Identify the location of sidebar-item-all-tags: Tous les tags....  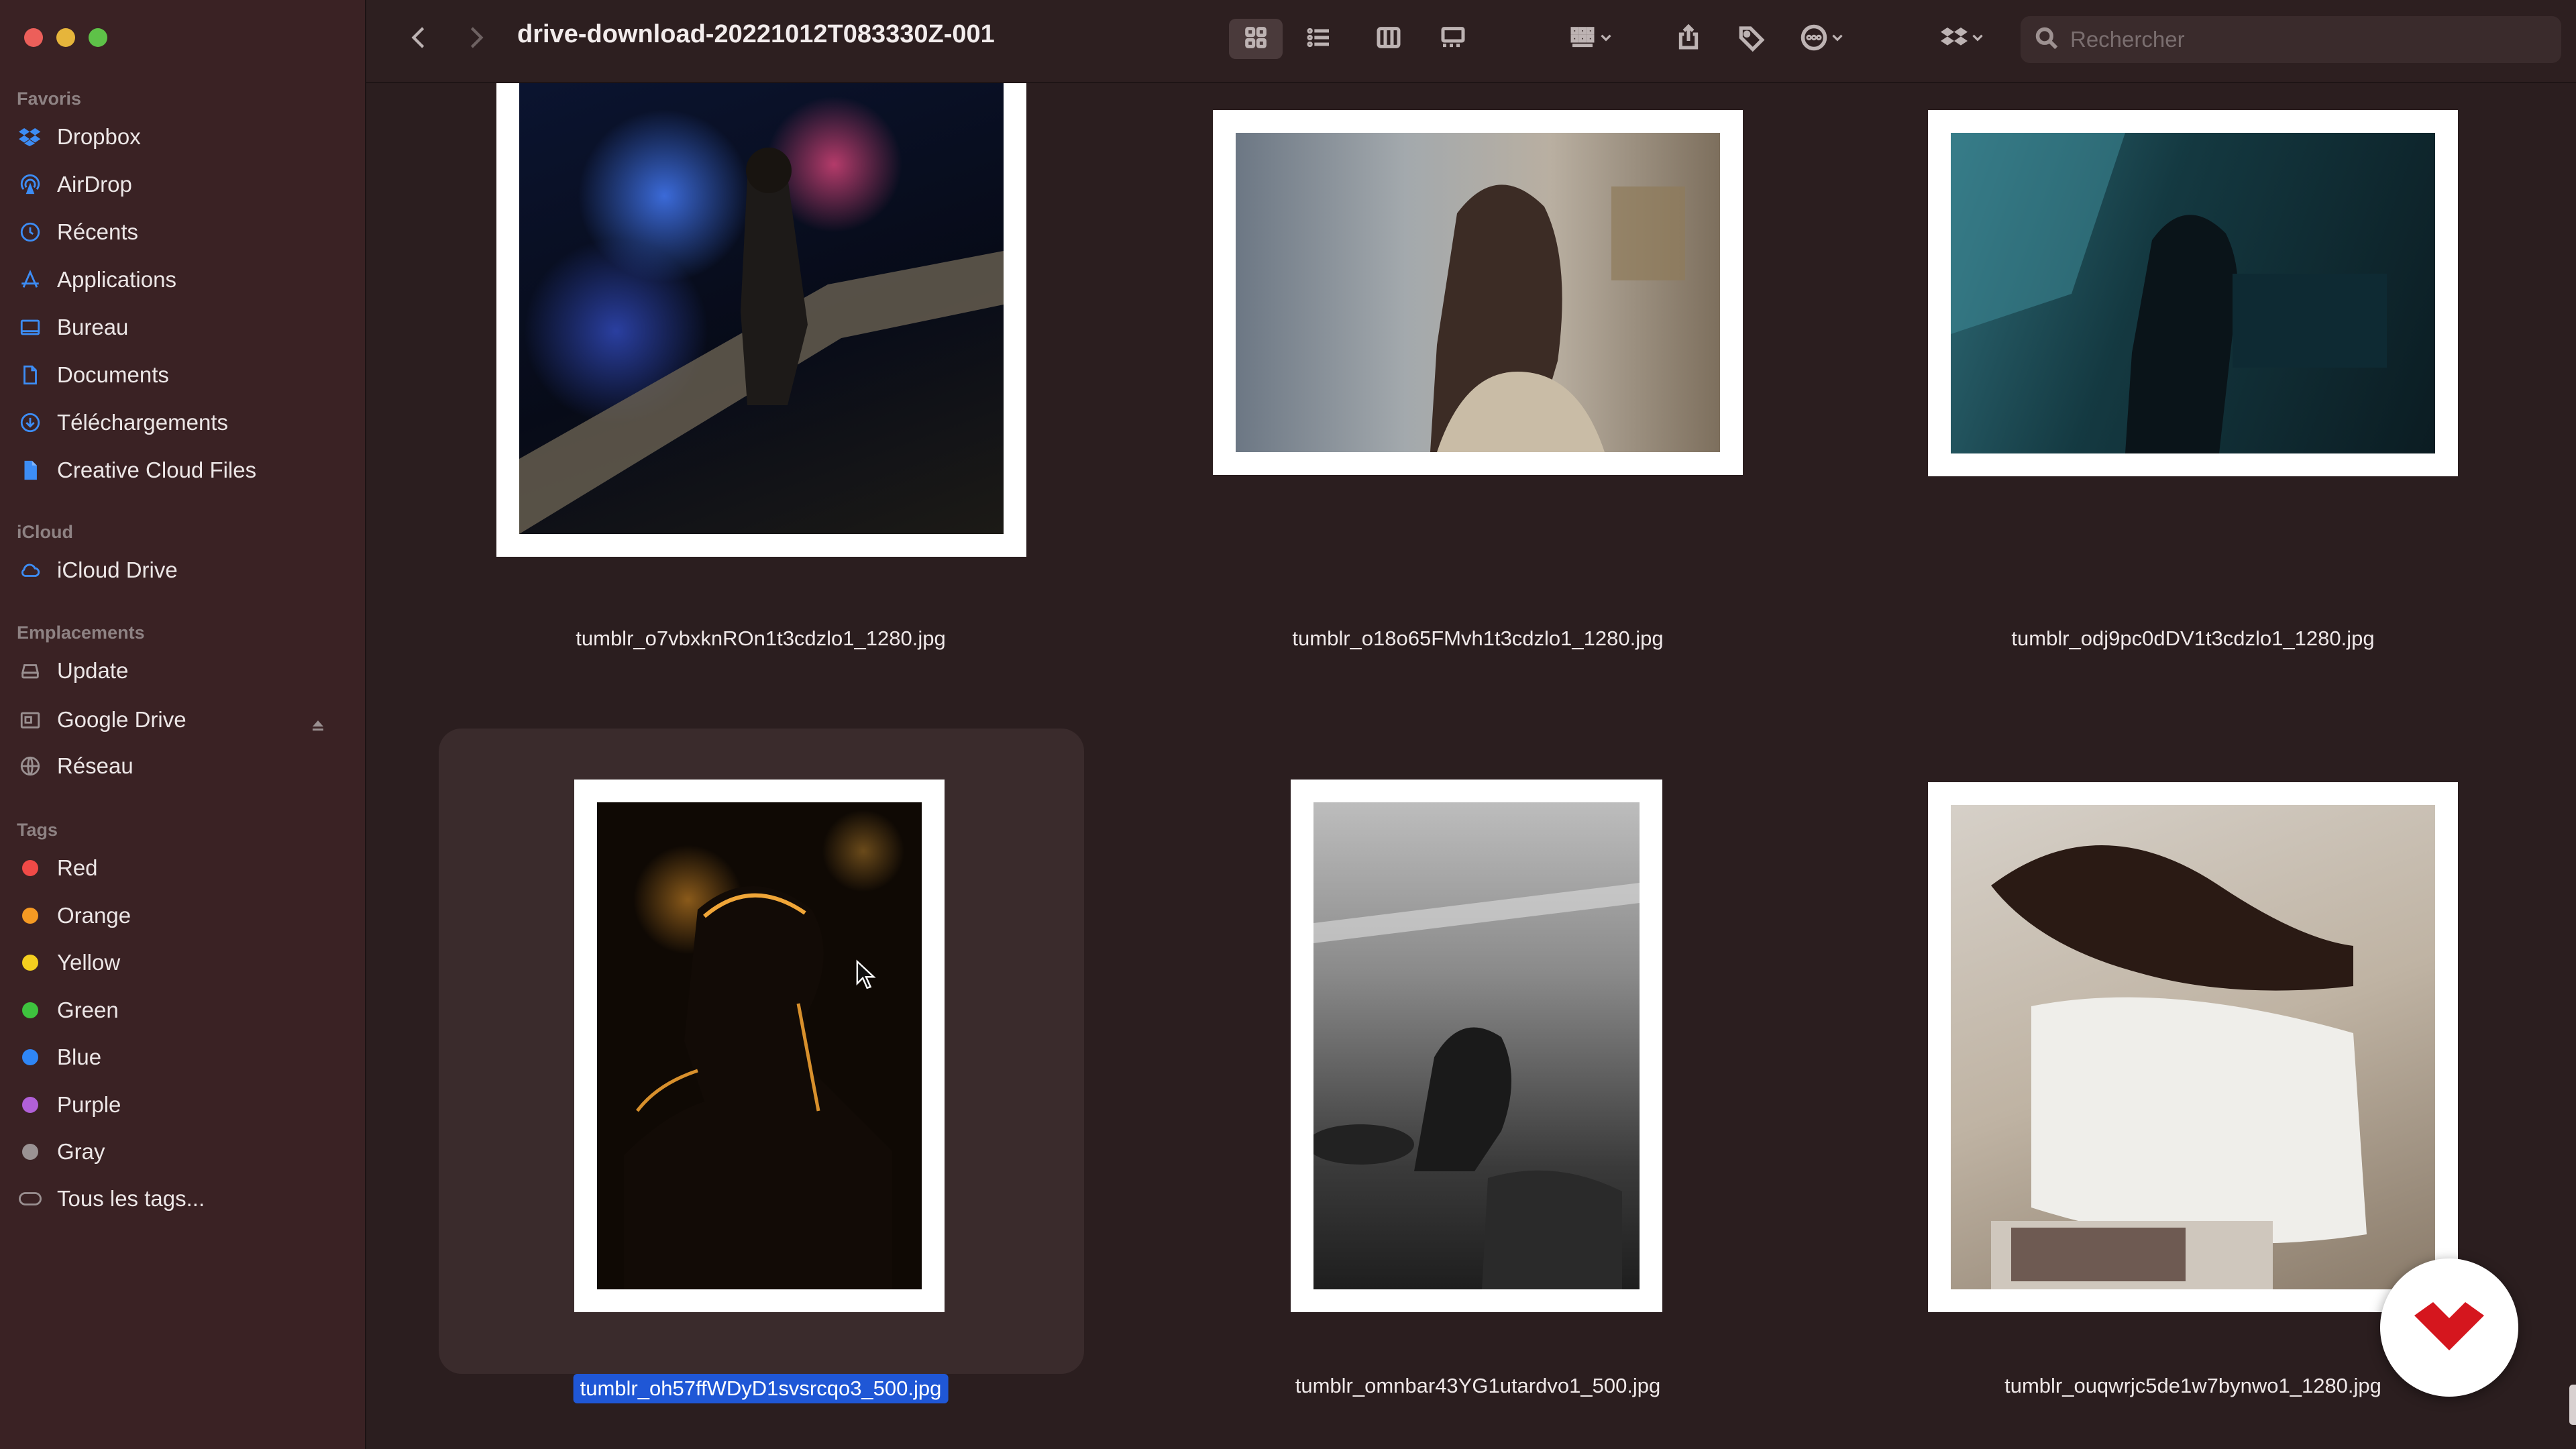
(181, 1199).